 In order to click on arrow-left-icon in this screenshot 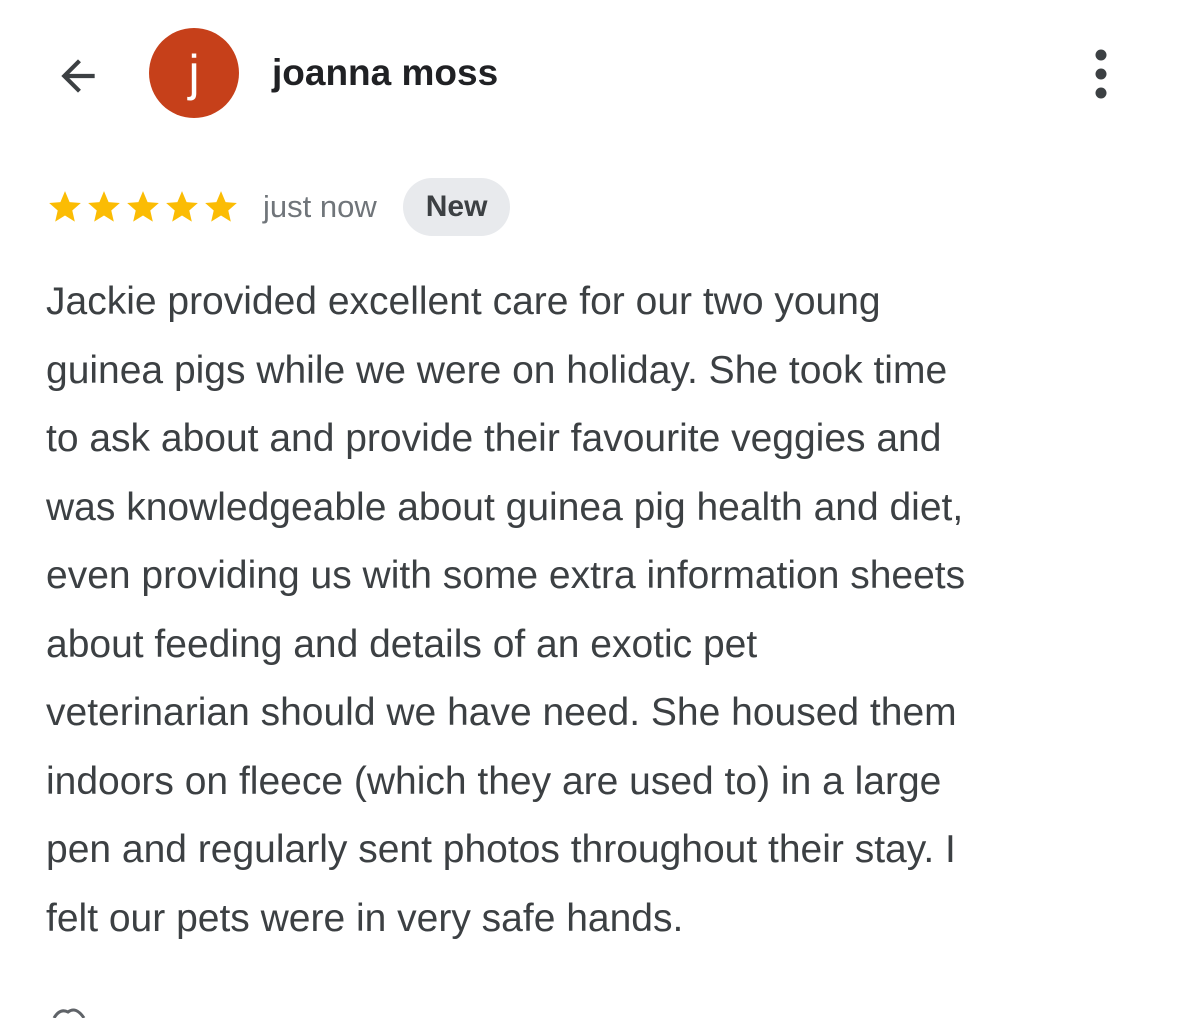, I will do `click(78, 76)`.